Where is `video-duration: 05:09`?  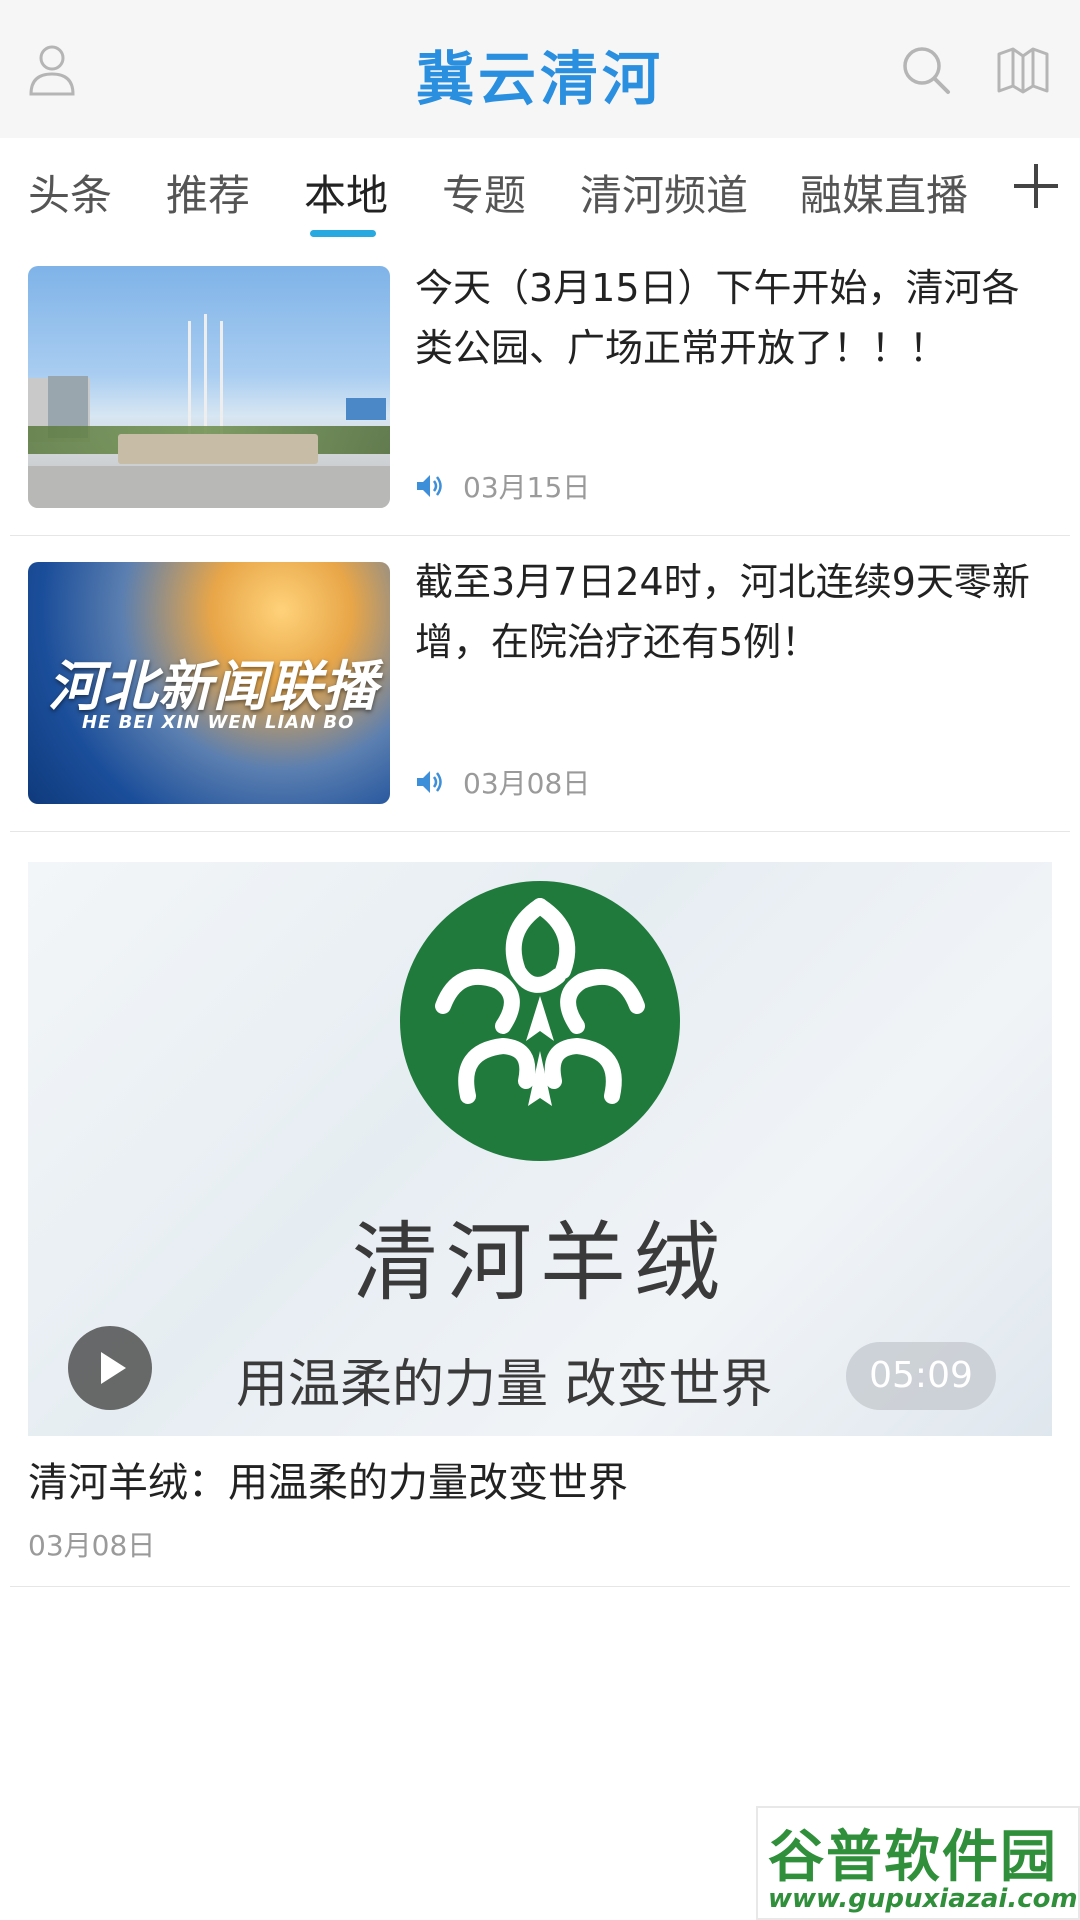
video-duration: 05:09 is located at coordinates (921, 1376).